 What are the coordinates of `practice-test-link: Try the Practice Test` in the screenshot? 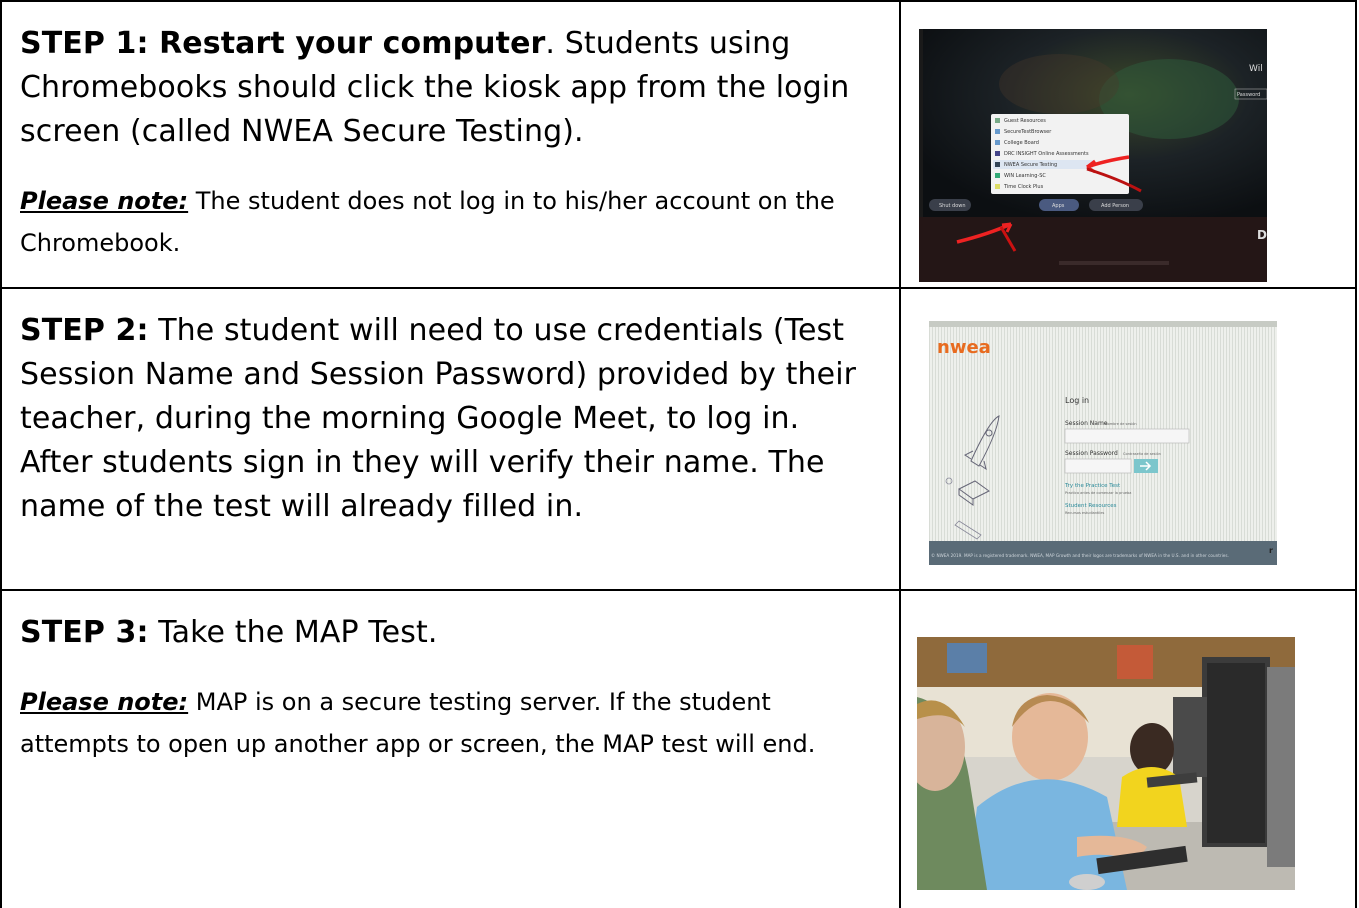 It's located at (1092, 486).